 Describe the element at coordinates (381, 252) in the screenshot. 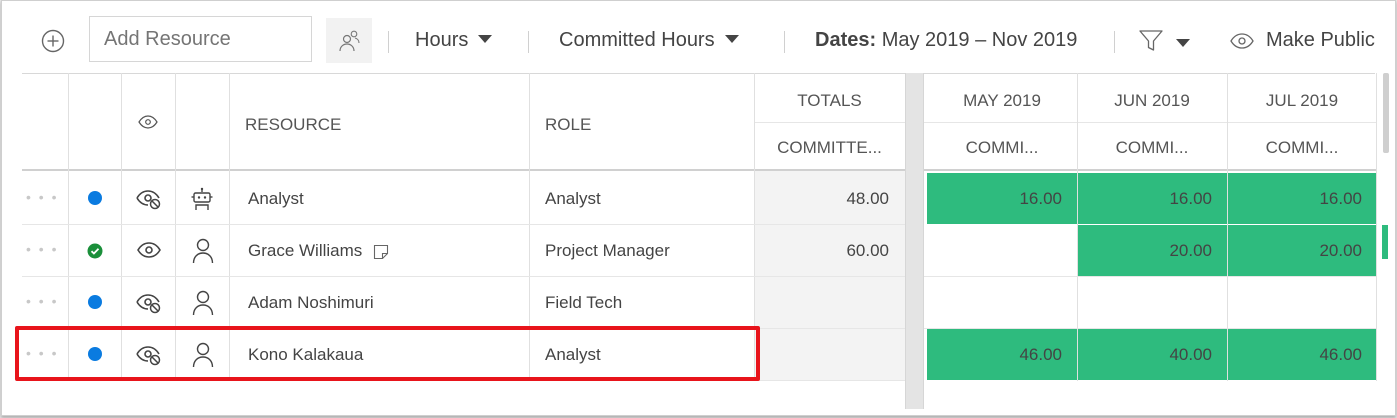

I see `note-icon` at that location.